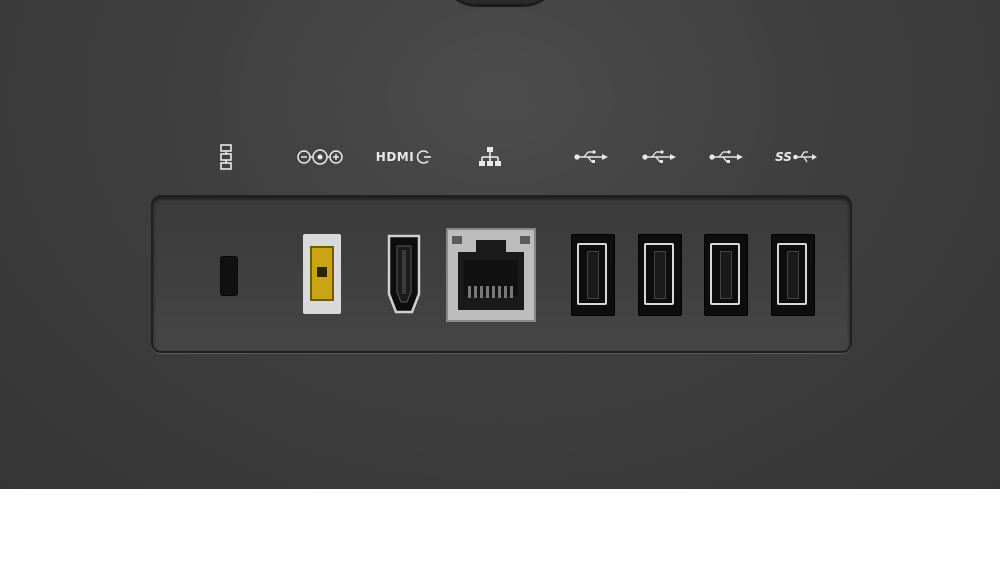 The width and height of the screenshot is (1000, 563). I want to click on power-connector-tip, so click(322, 273).